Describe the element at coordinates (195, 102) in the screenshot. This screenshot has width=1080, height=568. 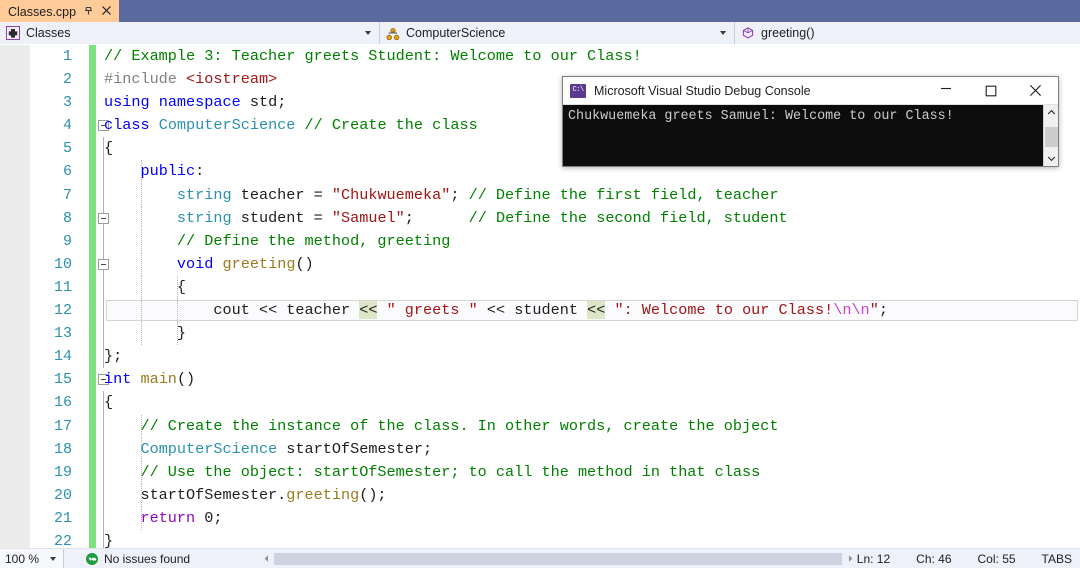
I see `code-text: using namespace std;` at that location.